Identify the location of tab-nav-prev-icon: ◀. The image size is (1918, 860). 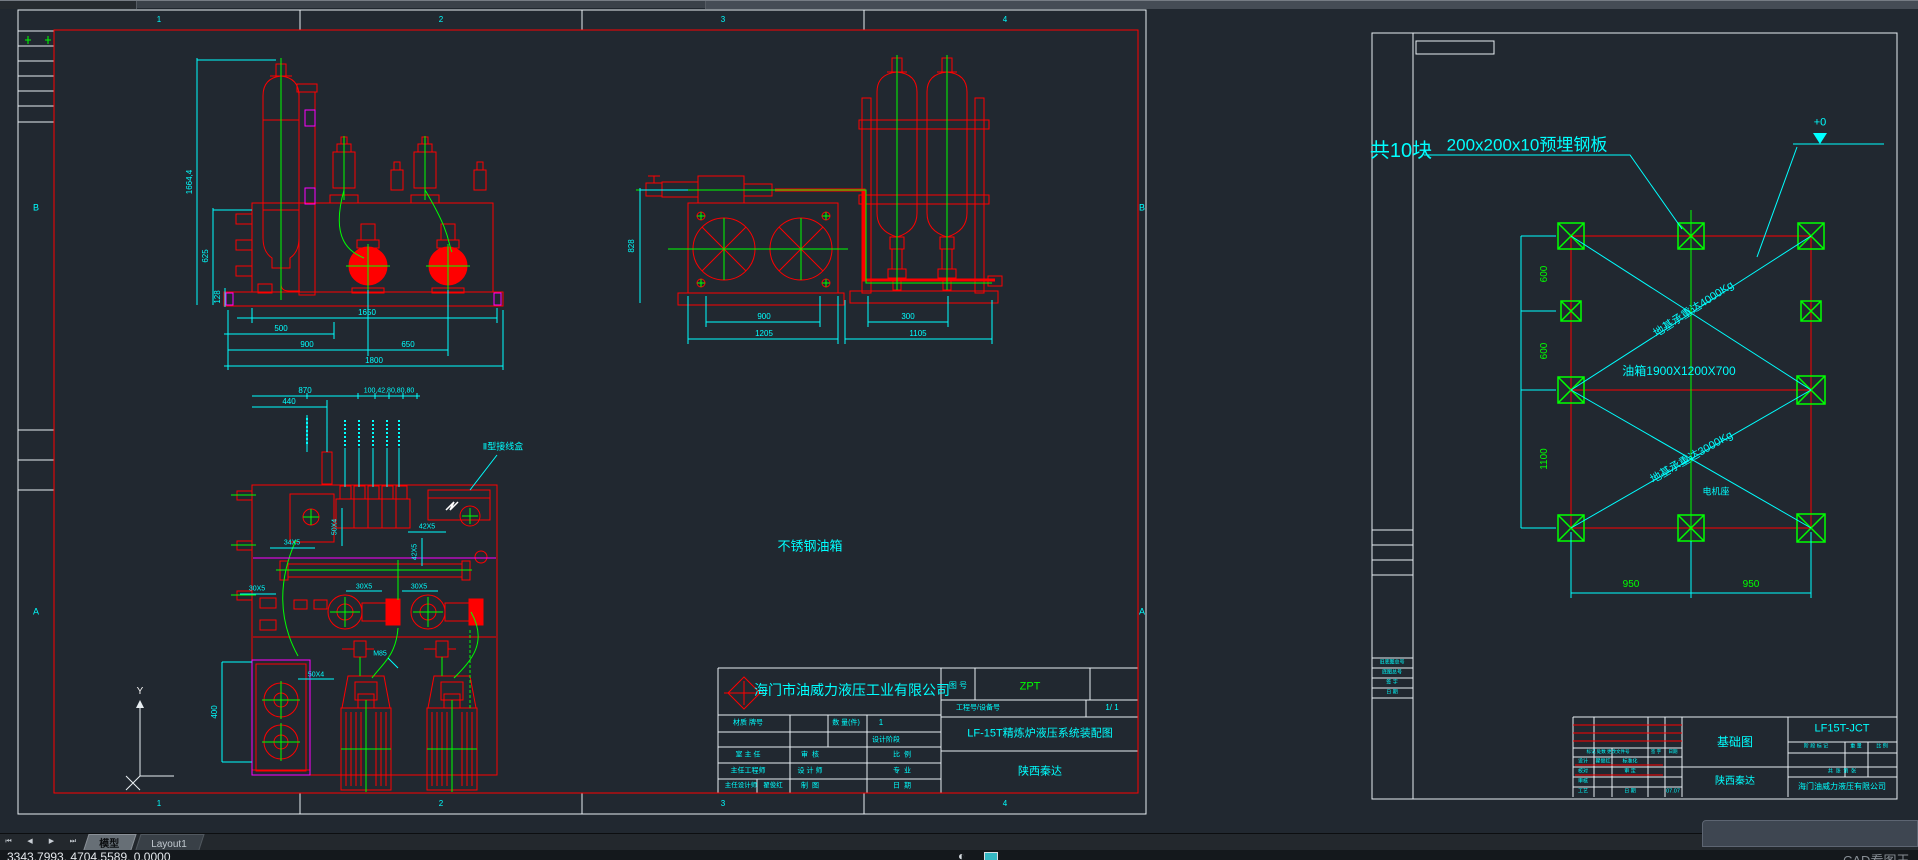
(29, 842).